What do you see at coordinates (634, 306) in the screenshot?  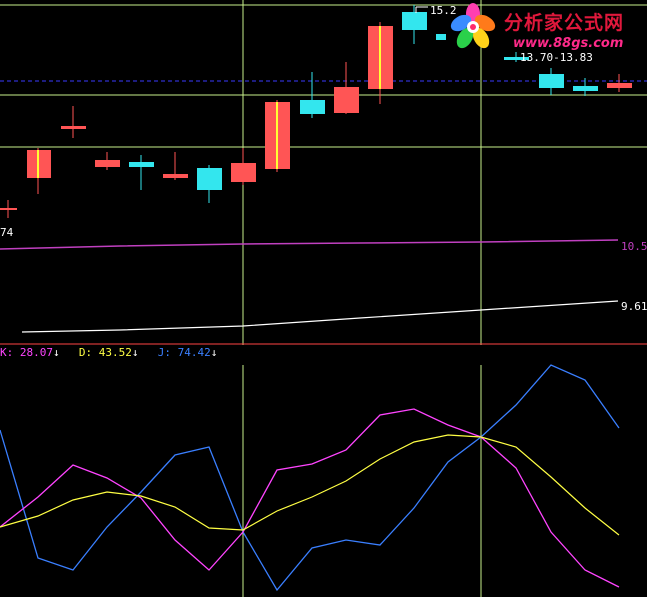 I see `ma-white-label: 9.61` at bounding box center [634, 306].